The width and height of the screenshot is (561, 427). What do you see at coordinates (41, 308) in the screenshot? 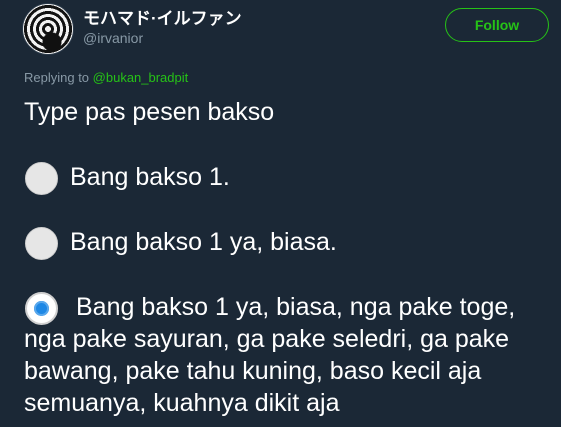
I see `radio-selected-icon` at bounding box center [41, 308].